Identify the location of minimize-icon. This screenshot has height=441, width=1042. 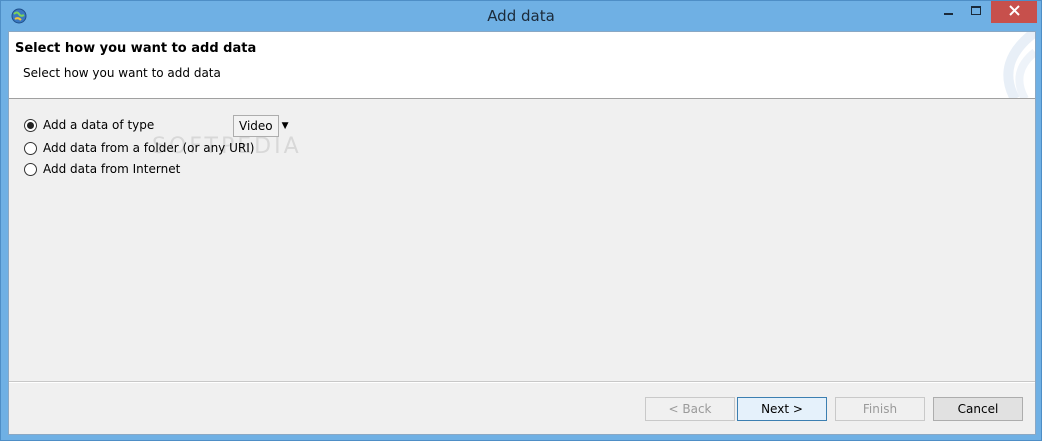
(948, 12).